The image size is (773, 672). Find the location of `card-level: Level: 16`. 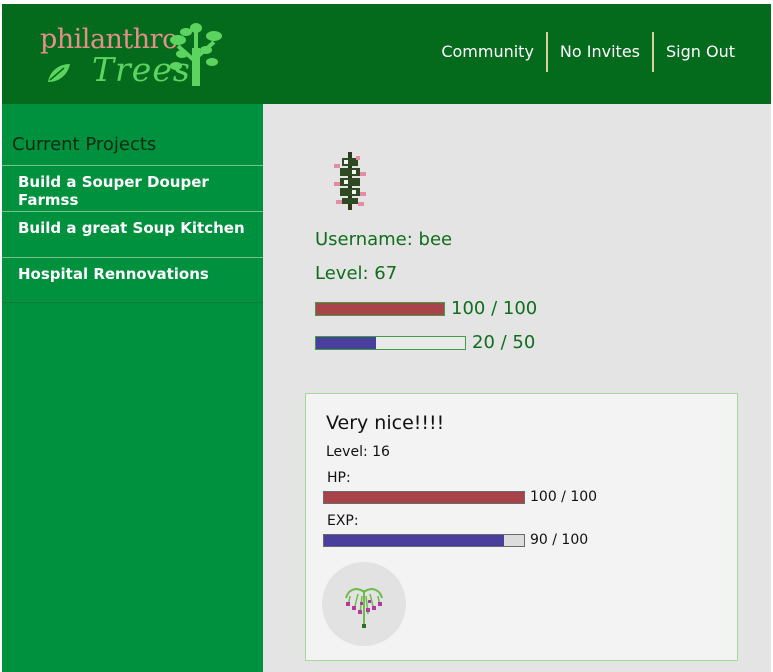

card-level: Level: 16 is located at coordinates (358, 452).